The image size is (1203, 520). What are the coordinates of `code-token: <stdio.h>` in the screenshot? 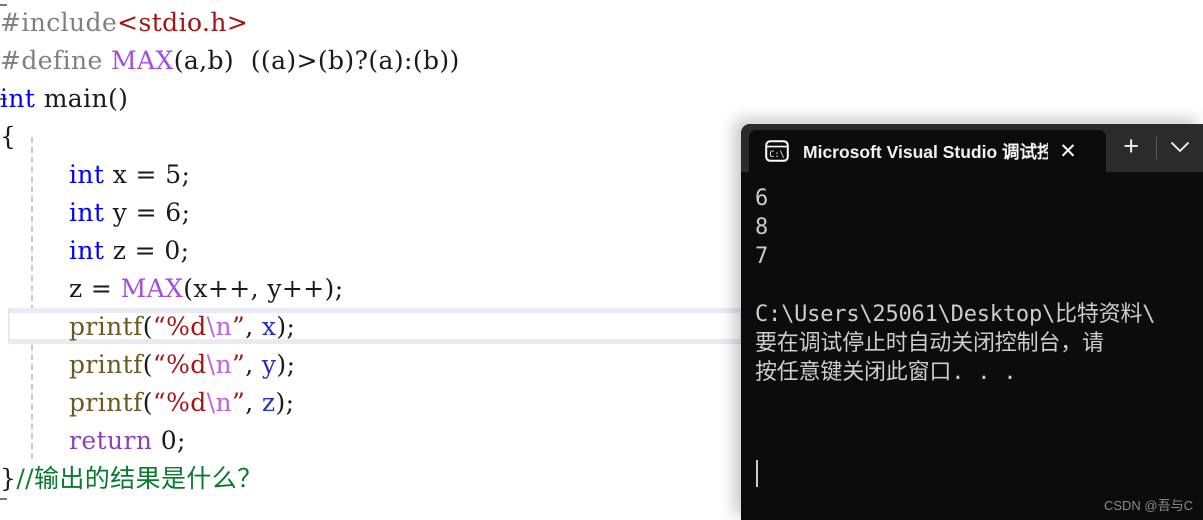 It's located at (183, 22).